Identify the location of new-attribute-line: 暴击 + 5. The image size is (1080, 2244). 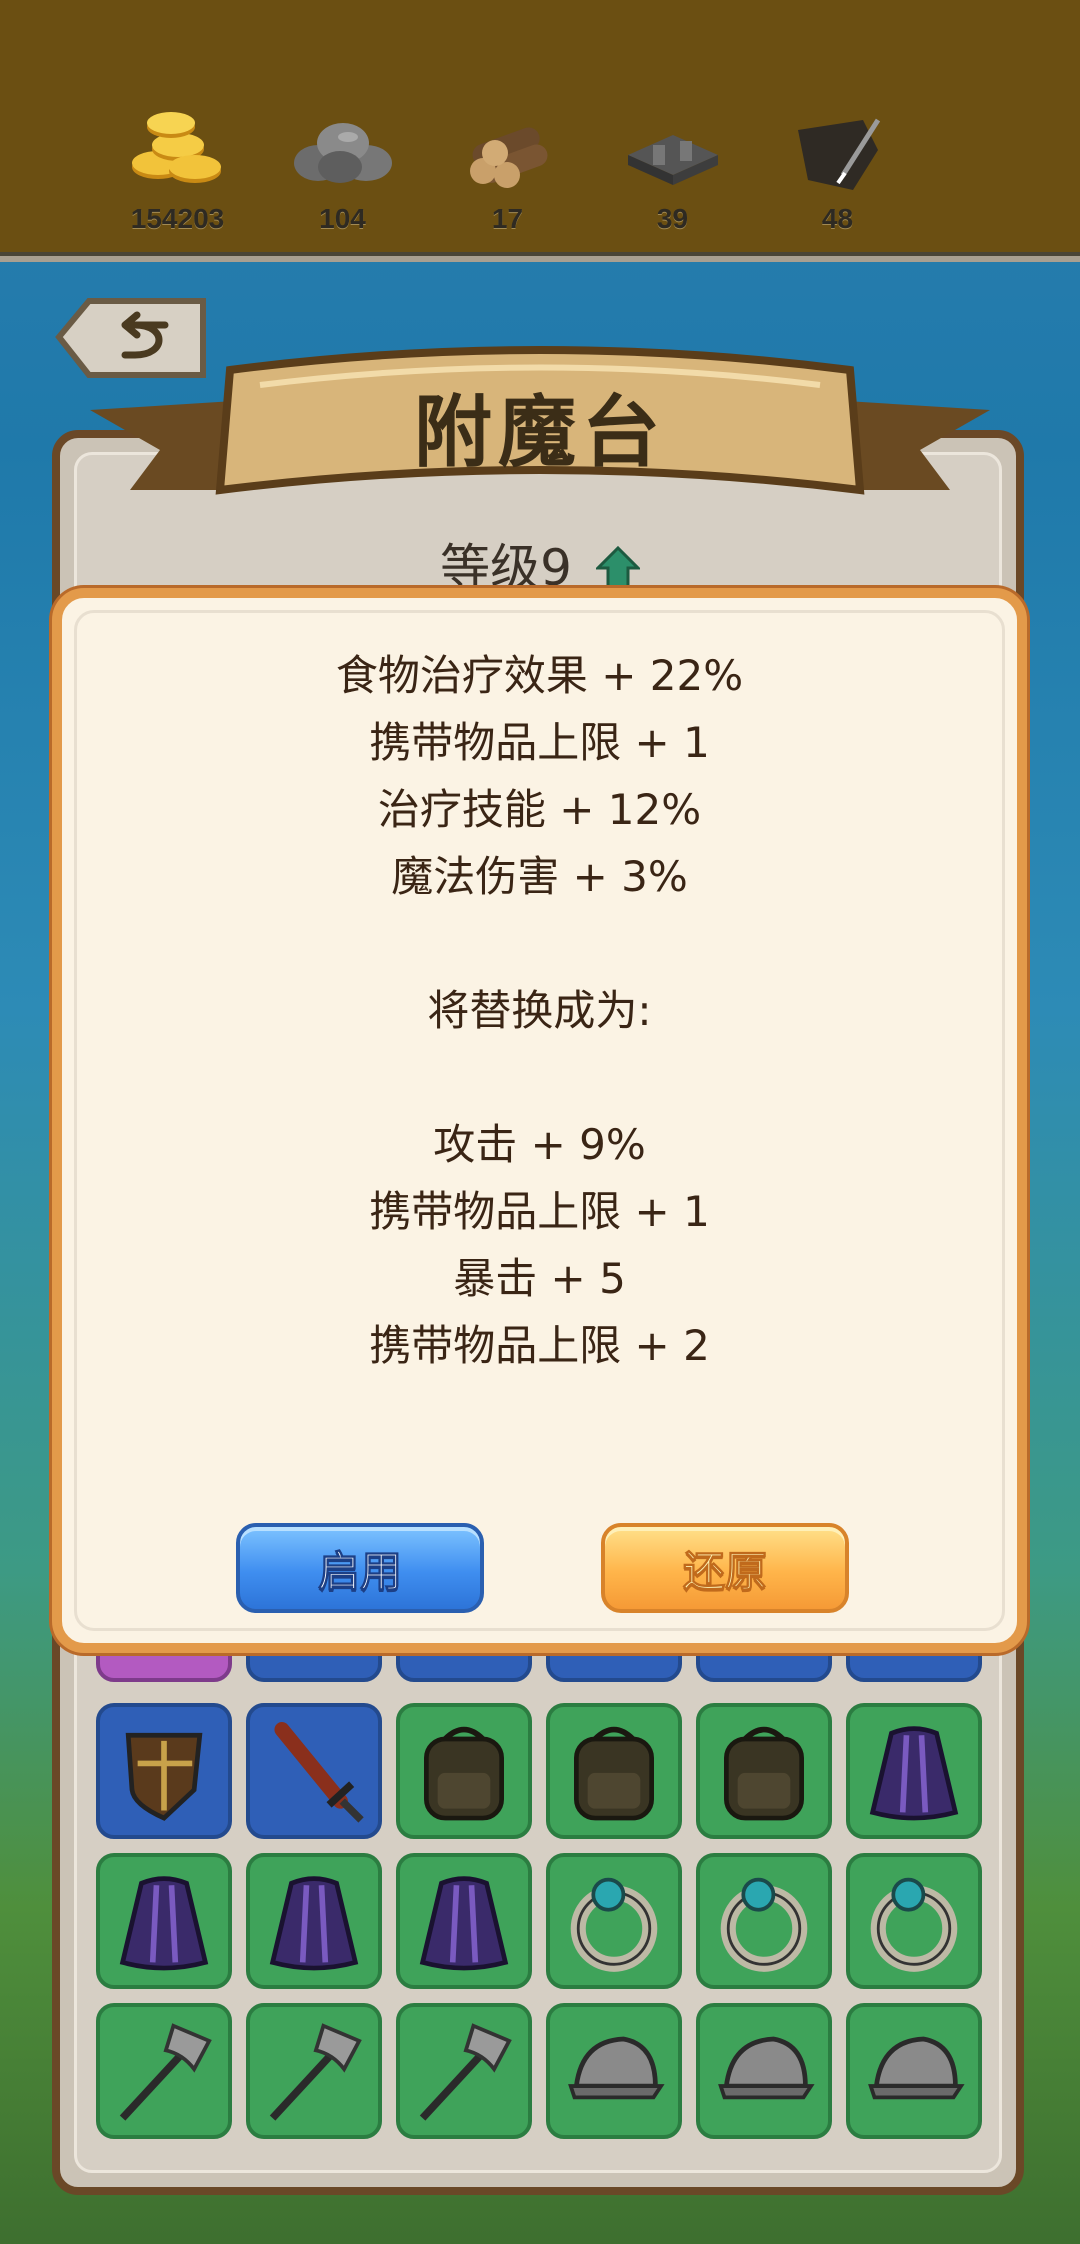
(539, 1278).